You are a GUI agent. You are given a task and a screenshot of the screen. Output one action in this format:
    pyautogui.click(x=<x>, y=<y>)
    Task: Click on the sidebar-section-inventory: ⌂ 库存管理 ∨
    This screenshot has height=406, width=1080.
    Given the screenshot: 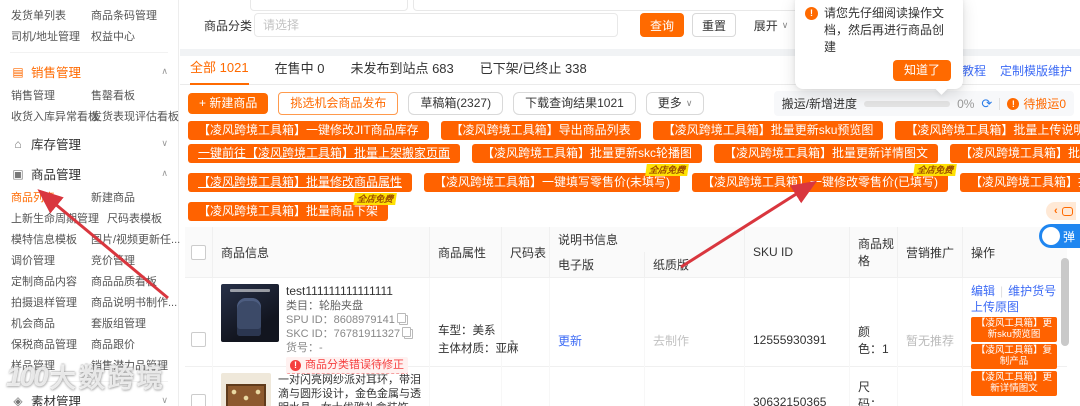 What is the action you would take?
    pyautogui.click(x=89, y=143)
    